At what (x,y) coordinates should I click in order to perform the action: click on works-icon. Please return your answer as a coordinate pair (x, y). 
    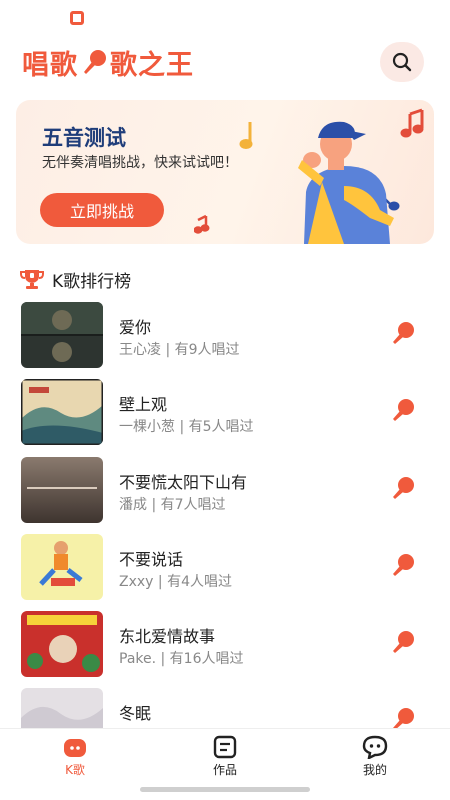
    Looking at the image, I should click on (225, 747).